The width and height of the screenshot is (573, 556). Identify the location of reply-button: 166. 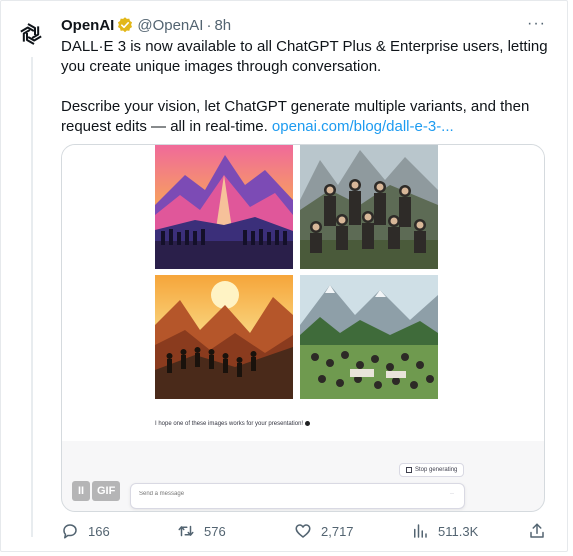
(85, 531).